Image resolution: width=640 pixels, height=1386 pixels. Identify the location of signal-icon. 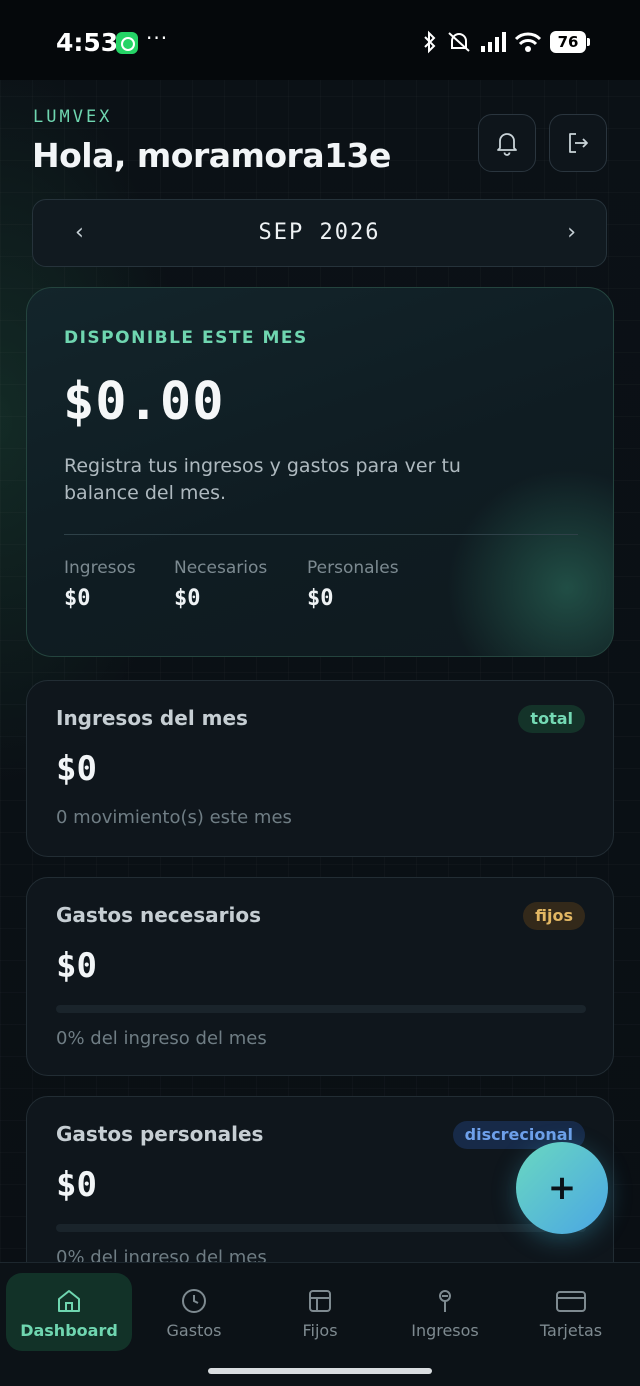
(493, 42).